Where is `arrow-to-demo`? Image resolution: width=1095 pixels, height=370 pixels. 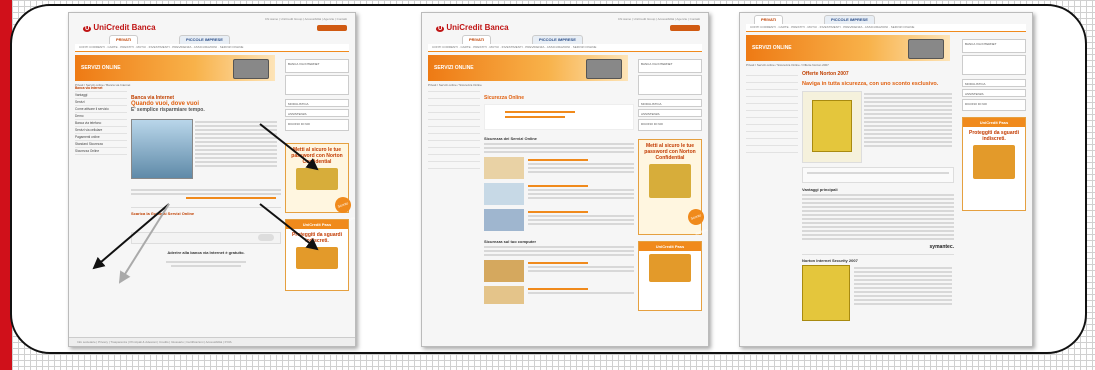
arrow-to-demo is located at coordinates (131, 236).